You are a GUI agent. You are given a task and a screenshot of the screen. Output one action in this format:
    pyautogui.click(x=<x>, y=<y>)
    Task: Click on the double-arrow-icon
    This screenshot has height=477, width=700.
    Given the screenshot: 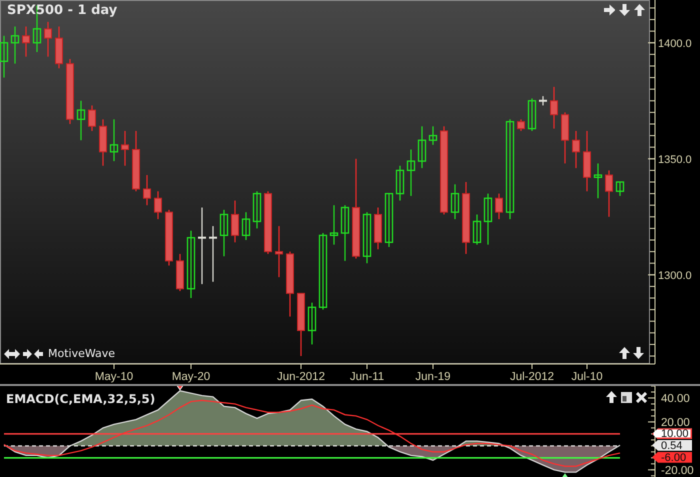 What is the action you would take?
    pyautogui.click(x=12, y=353)
    